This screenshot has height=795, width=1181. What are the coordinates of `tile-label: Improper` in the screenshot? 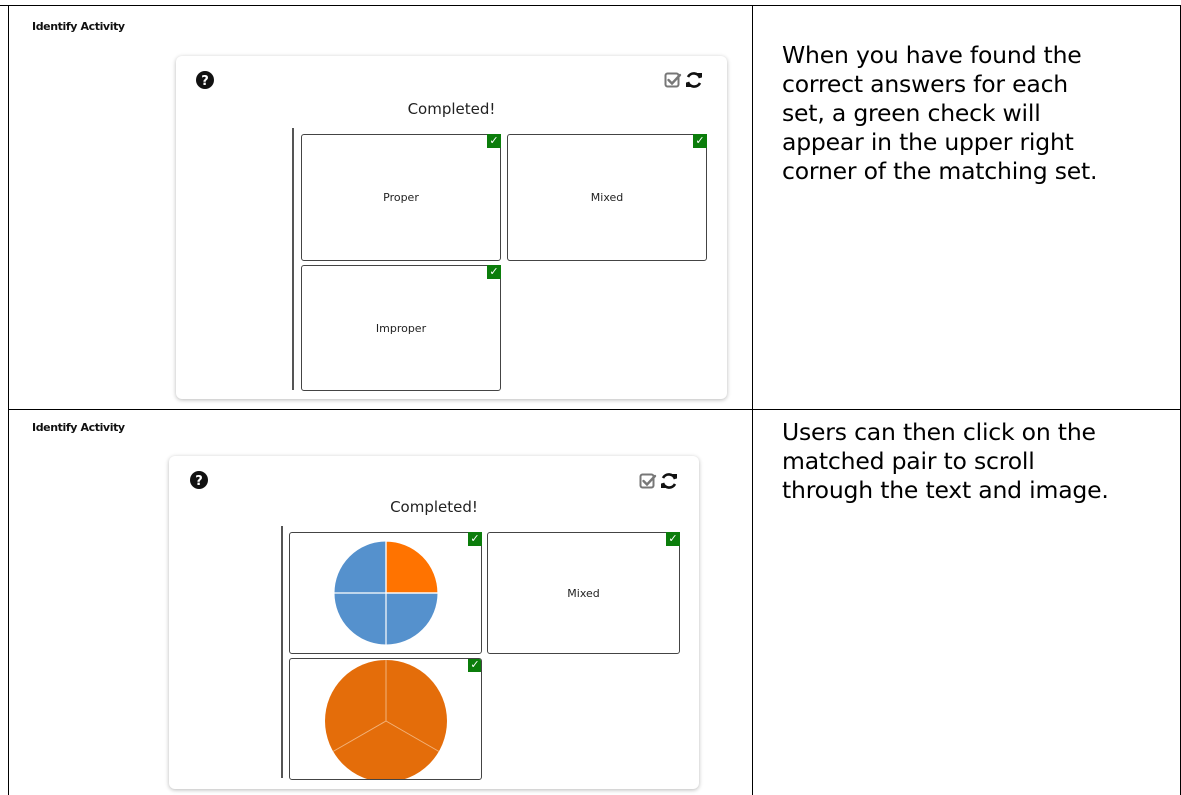 It's located at (401, 328).